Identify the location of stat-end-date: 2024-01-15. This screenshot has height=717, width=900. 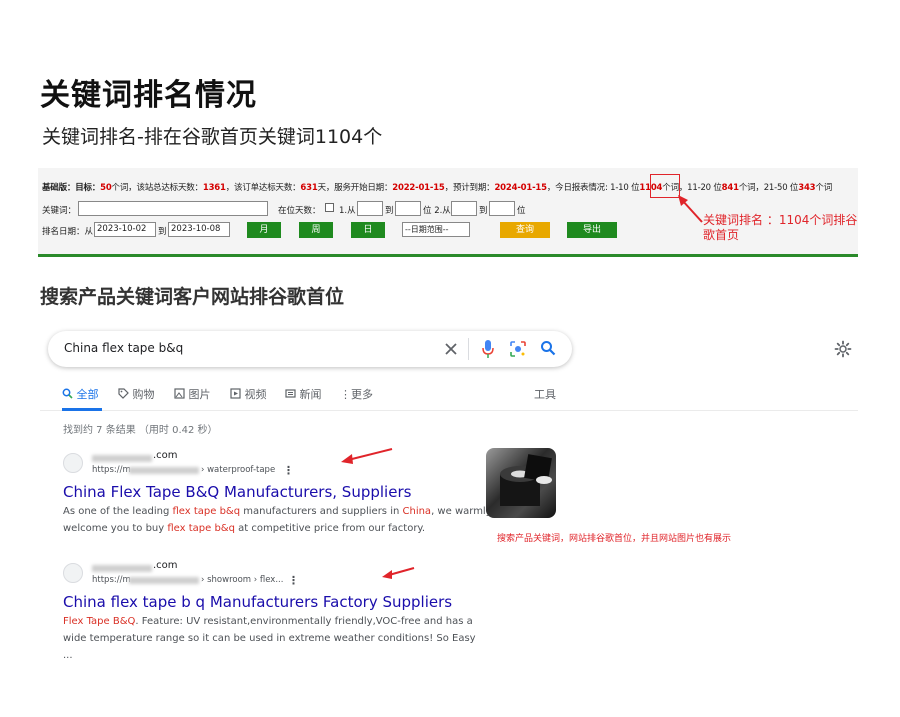
(520, 188).